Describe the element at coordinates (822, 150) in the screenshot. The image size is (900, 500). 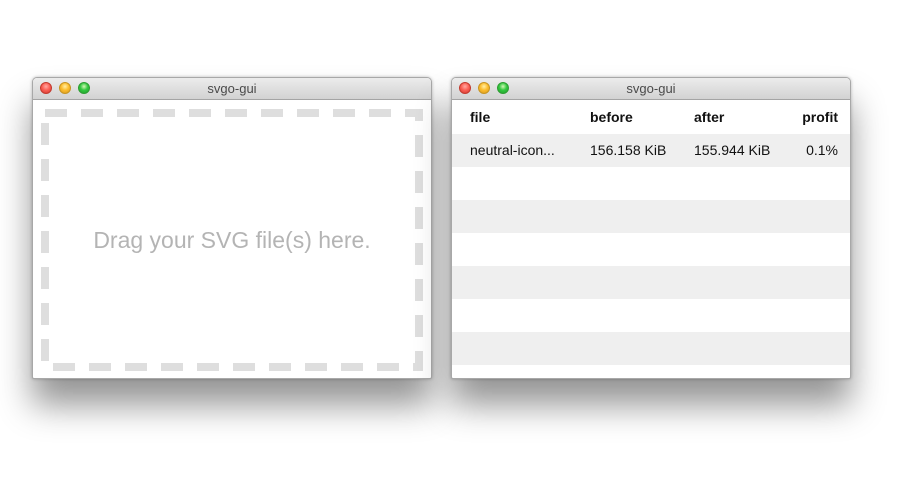
I see `cell-profit: 0.1%` at that location.